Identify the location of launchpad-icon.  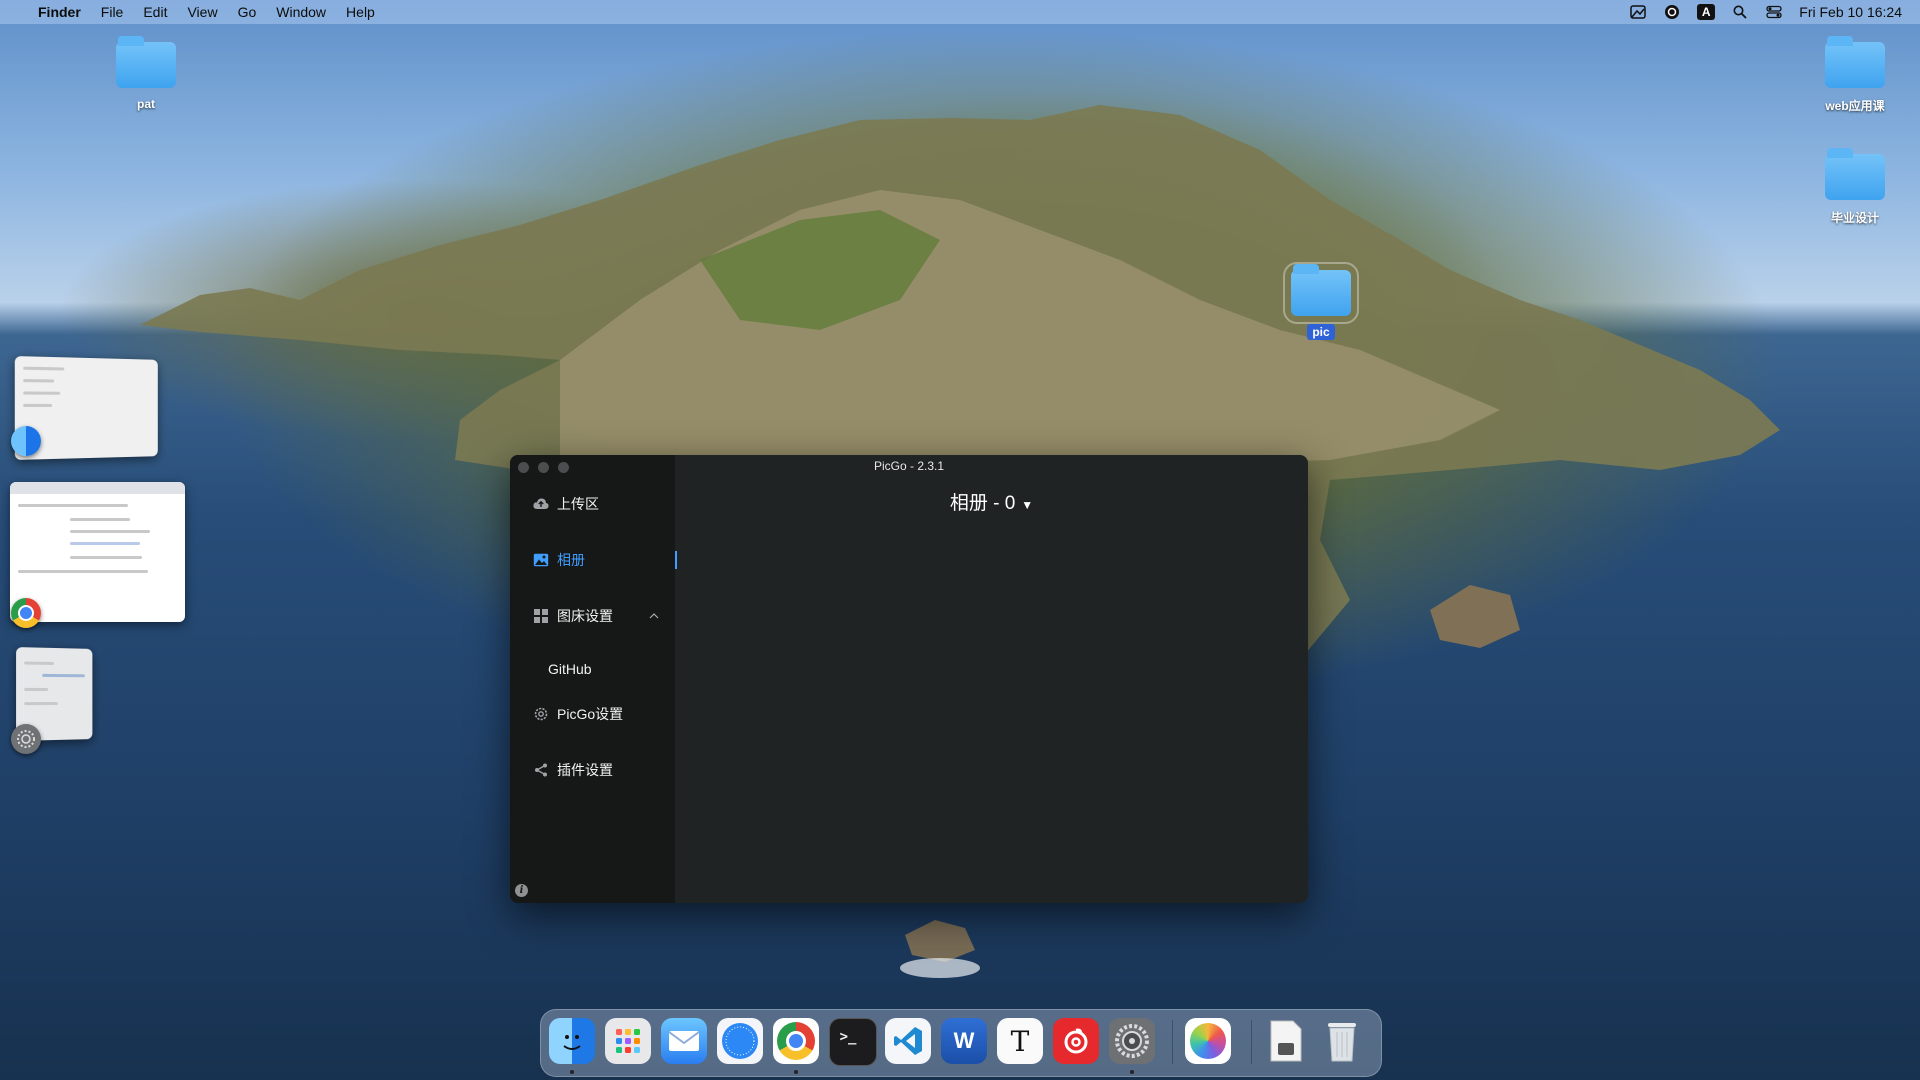
(628, 1041).